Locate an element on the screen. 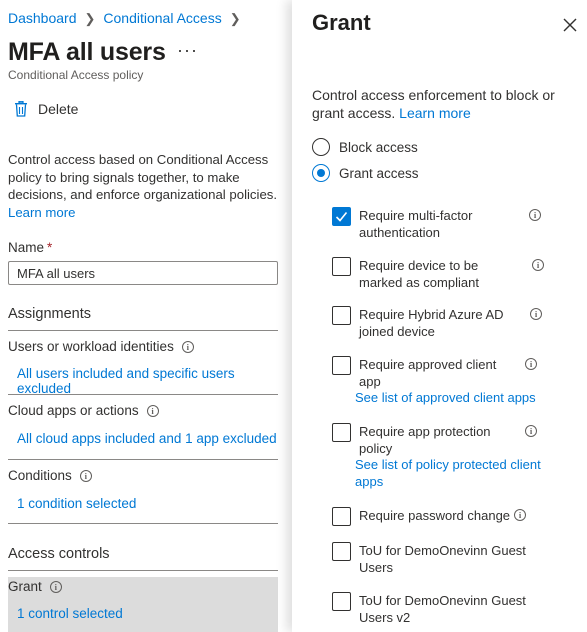 The width and height of the screenshot is (587, 632). grant-access-radio is located at coordinates (321, 173).